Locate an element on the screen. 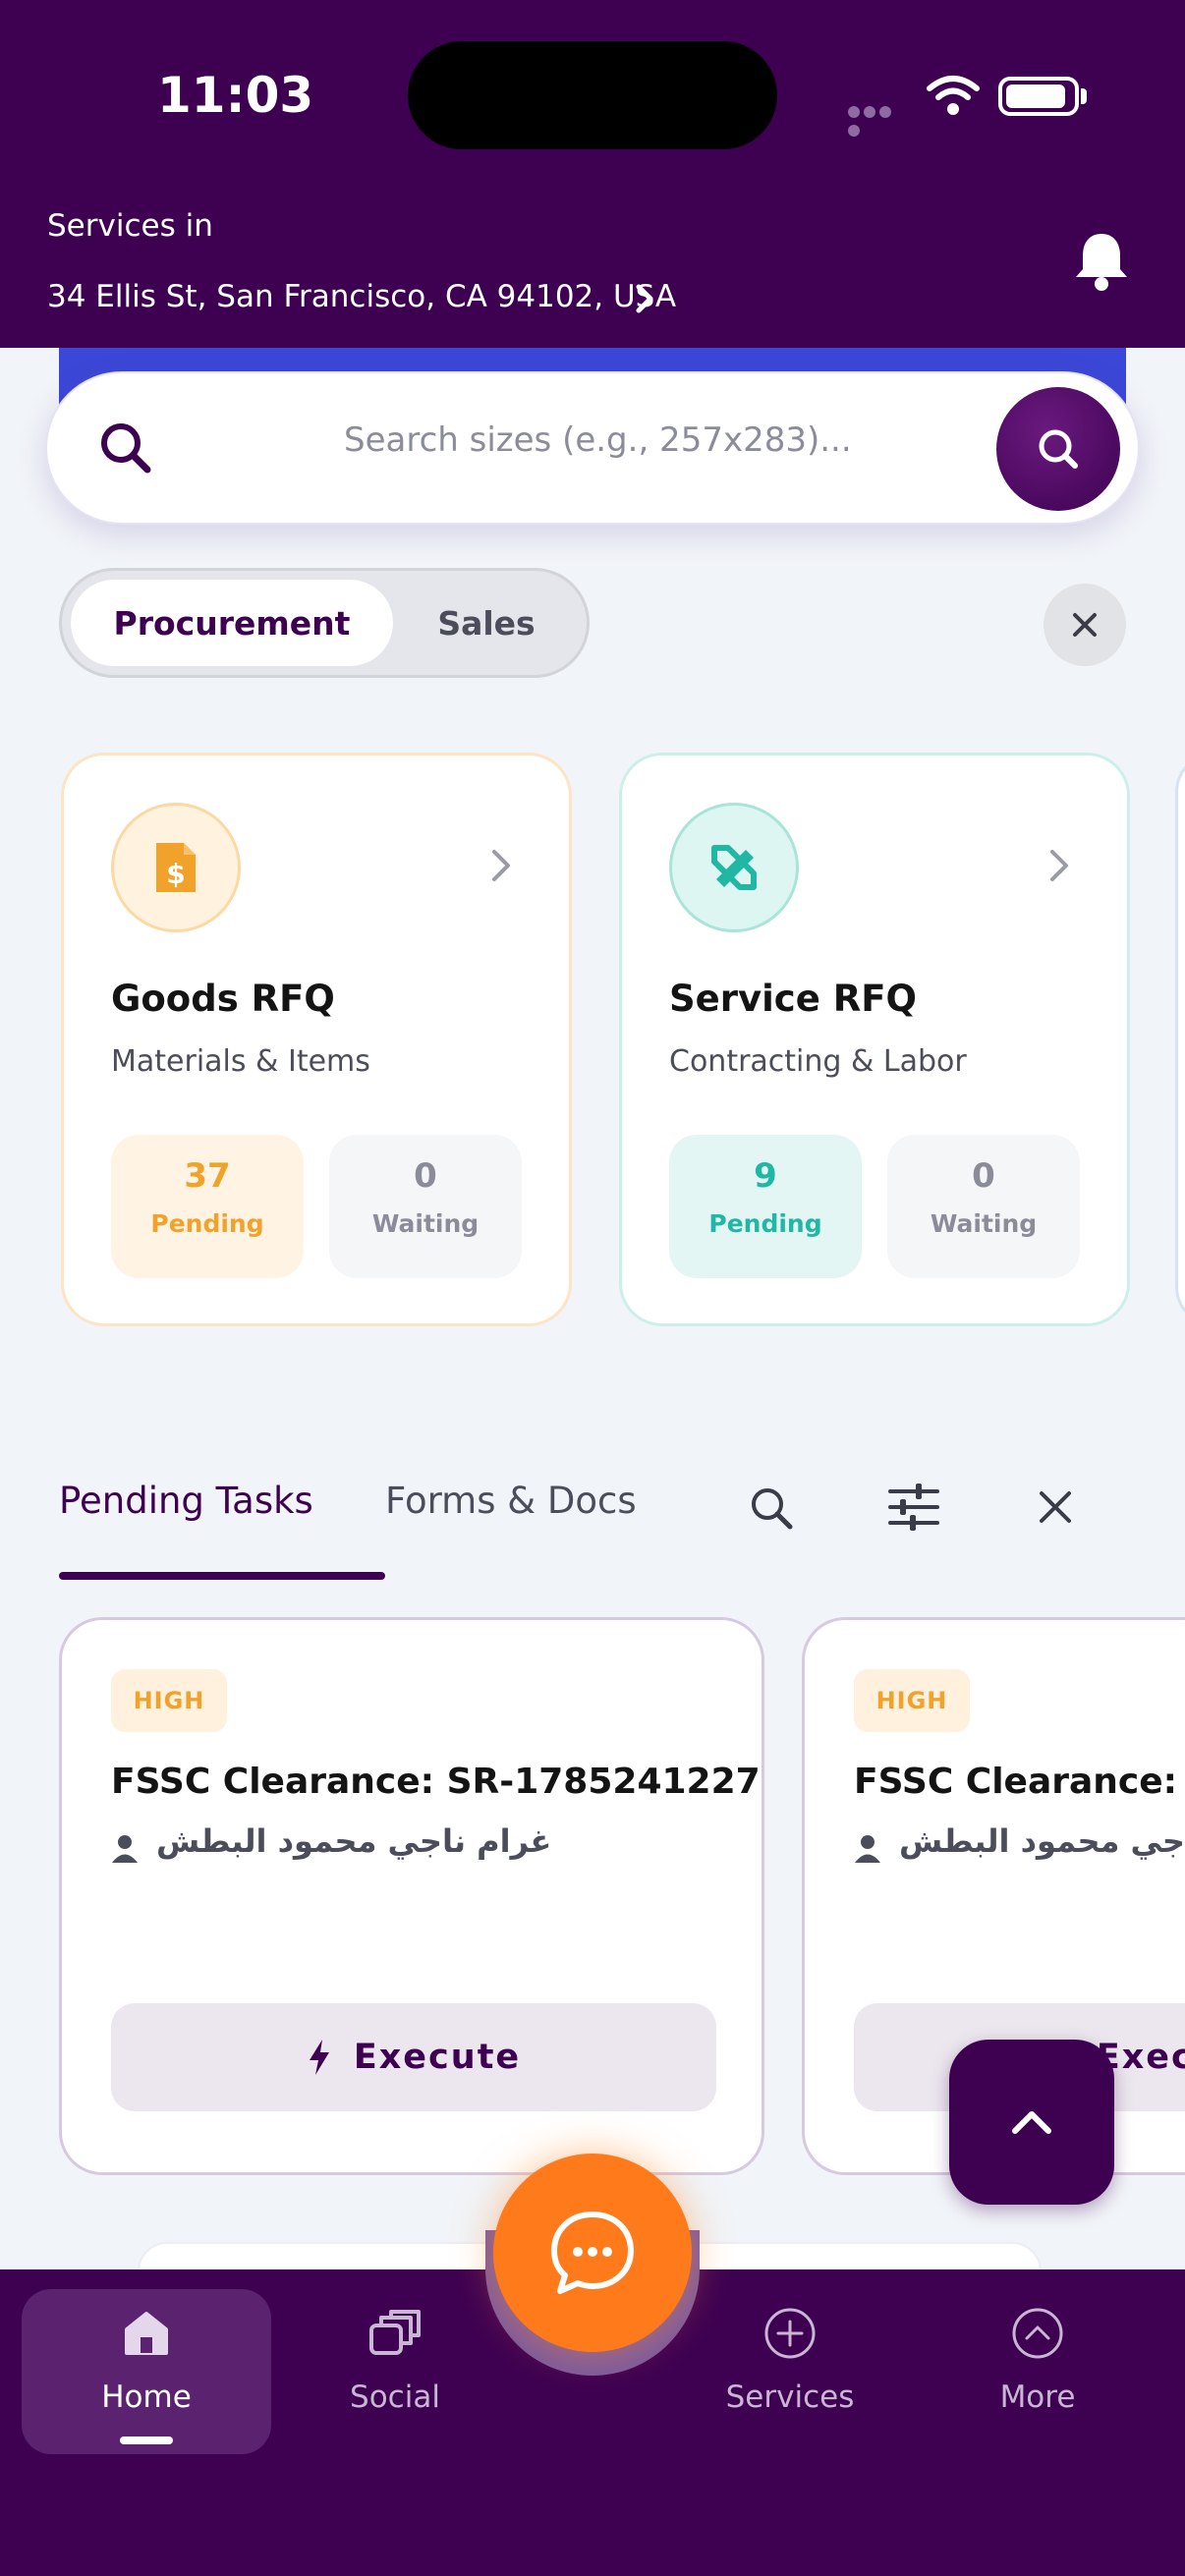 This screenshot has height=2576, width=1185. nav-label: More is located at coordinates (1038, 2397).